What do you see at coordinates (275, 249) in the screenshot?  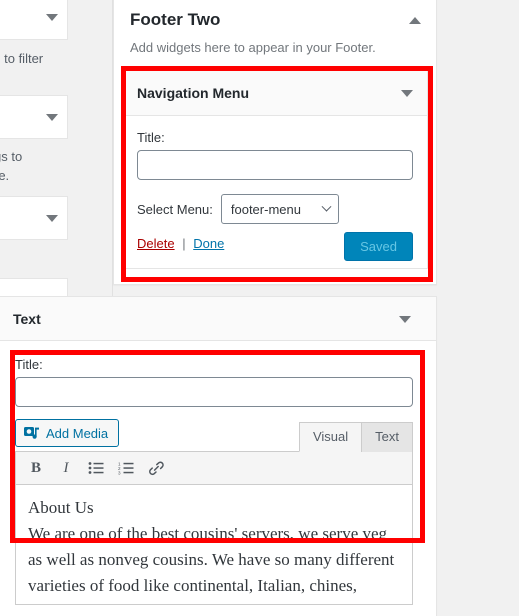 I see `widget-controls: Delete | Done Saved` at bounding box center [275, 249].